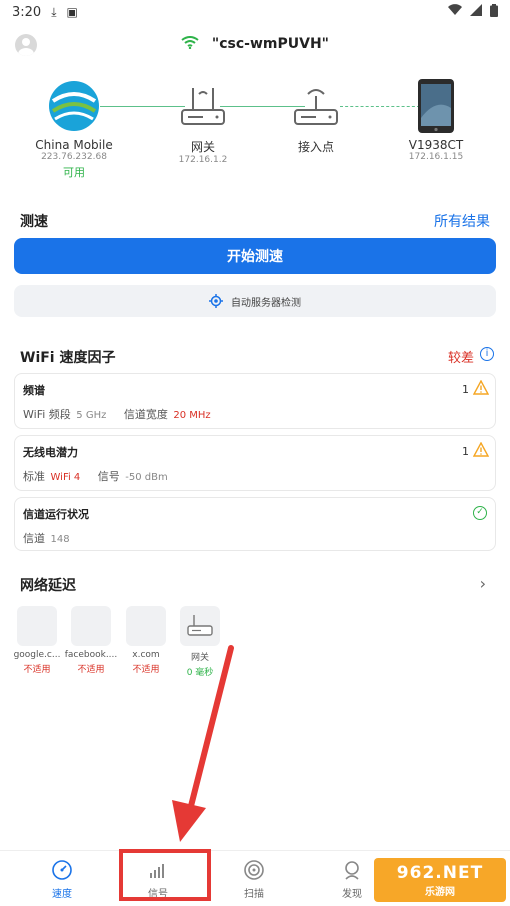  I want to click on nav-label: 扫描, so click(254, 894).